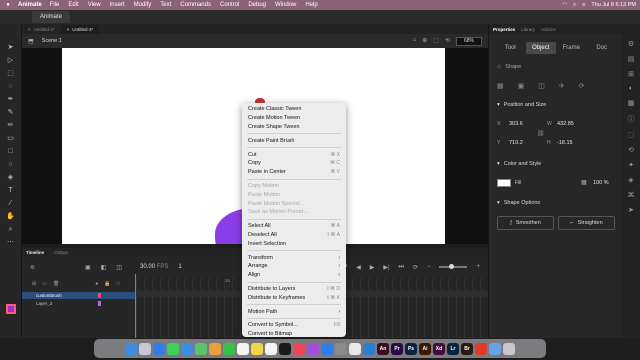  What do you see at coordinates (510, 48) in the screenshot?
I see `subtab-tool: Tool` at bounding box center [510, 48].